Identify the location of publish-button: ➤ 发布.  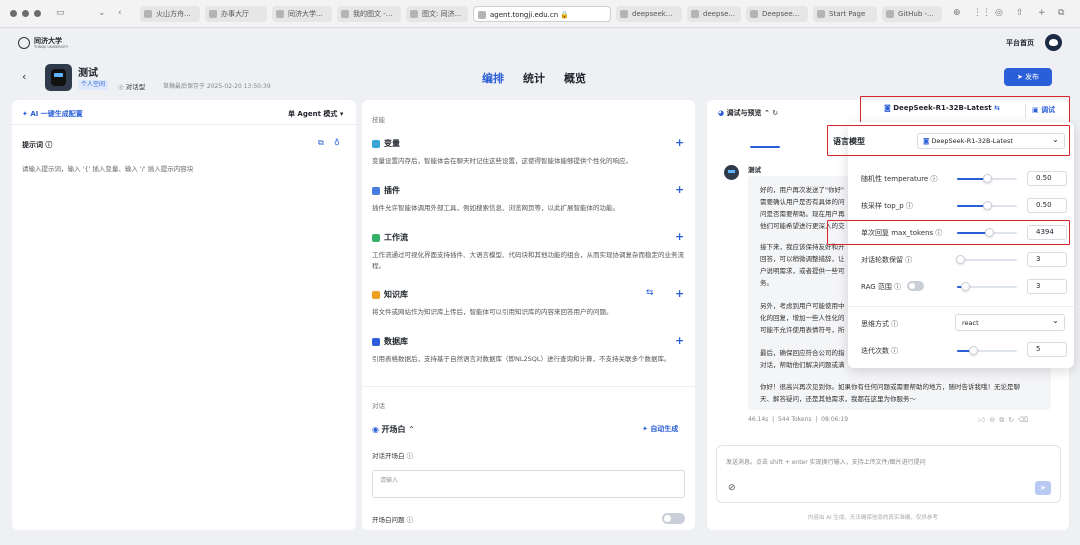
(1028, 77).